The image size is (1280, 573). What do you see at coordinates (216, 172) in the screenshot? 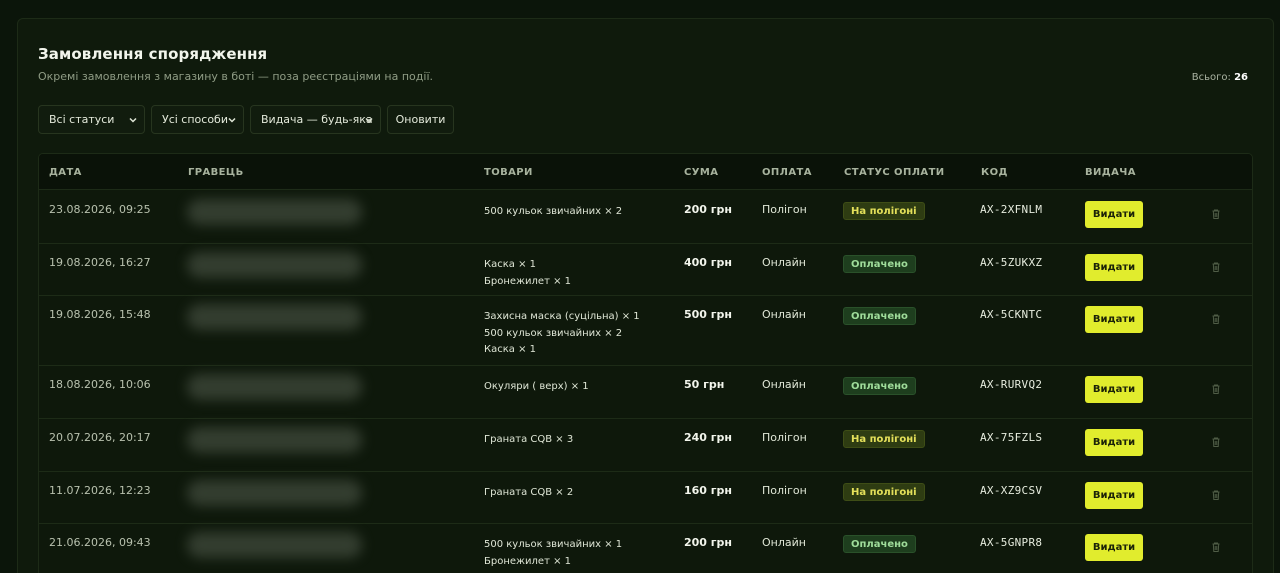
I see `column-header-player: ГРАВЕЦЬ` at bounding box center [216, 172].